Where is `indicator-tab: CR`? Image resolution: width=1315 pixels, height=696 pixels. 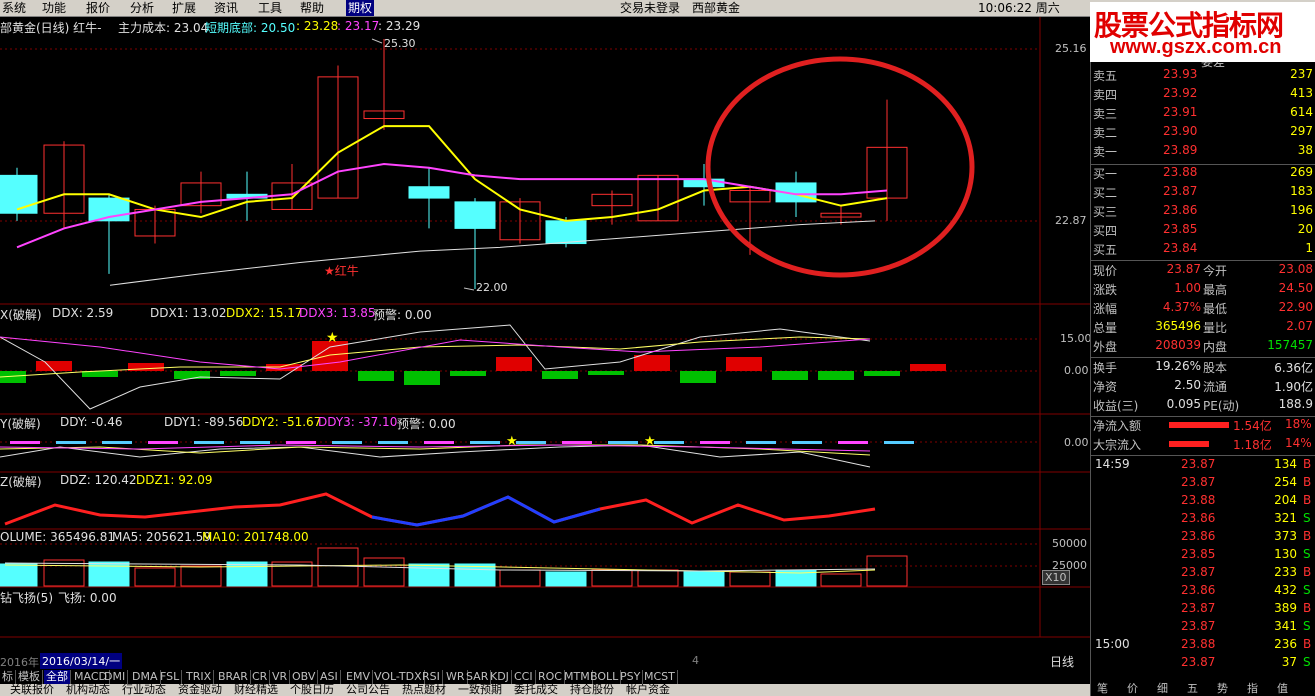
indicator-tab: CR is located at coordinates (260, 677).